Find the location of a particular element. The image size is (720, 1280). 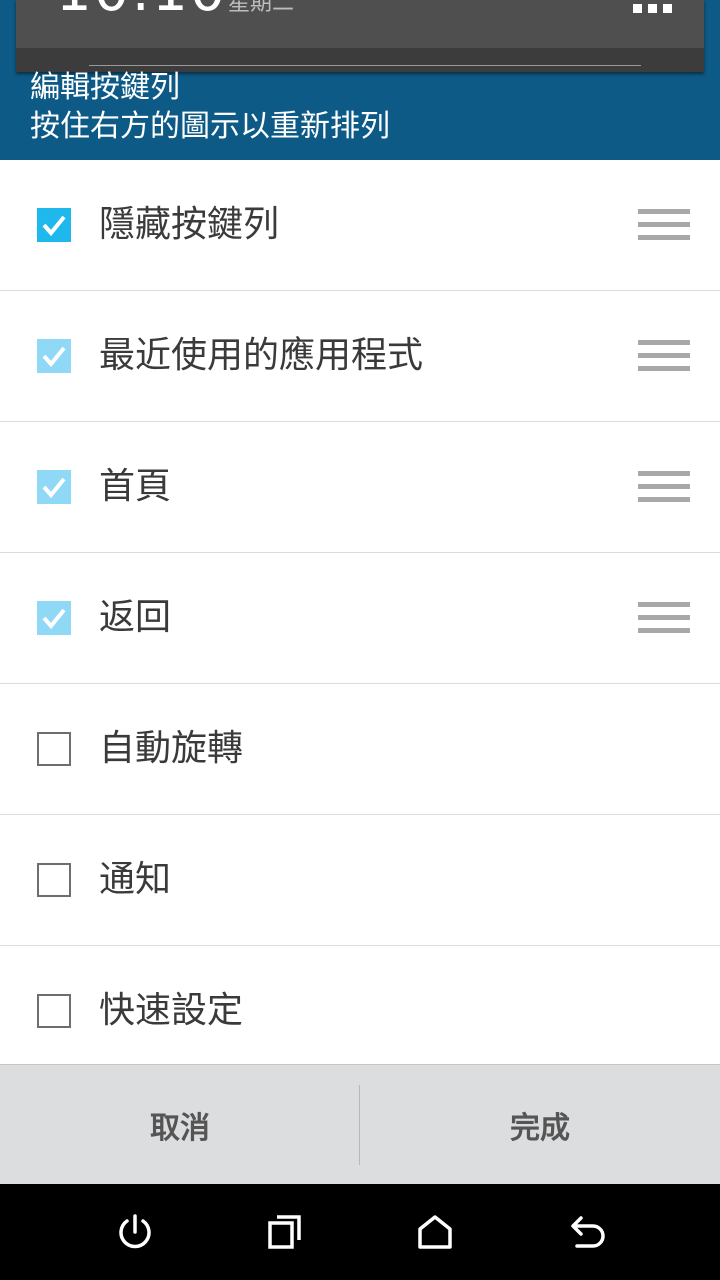

list-item-back: 返回 is located at coordinates (360, 618).